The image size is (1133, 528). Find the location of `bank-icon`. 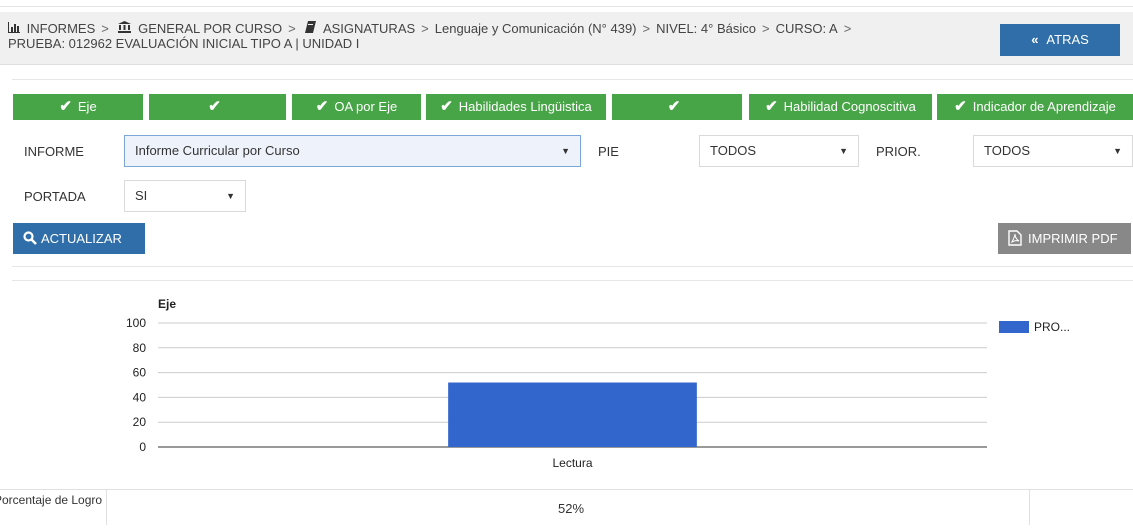

bank-icon is located at coordinates (125, 28).